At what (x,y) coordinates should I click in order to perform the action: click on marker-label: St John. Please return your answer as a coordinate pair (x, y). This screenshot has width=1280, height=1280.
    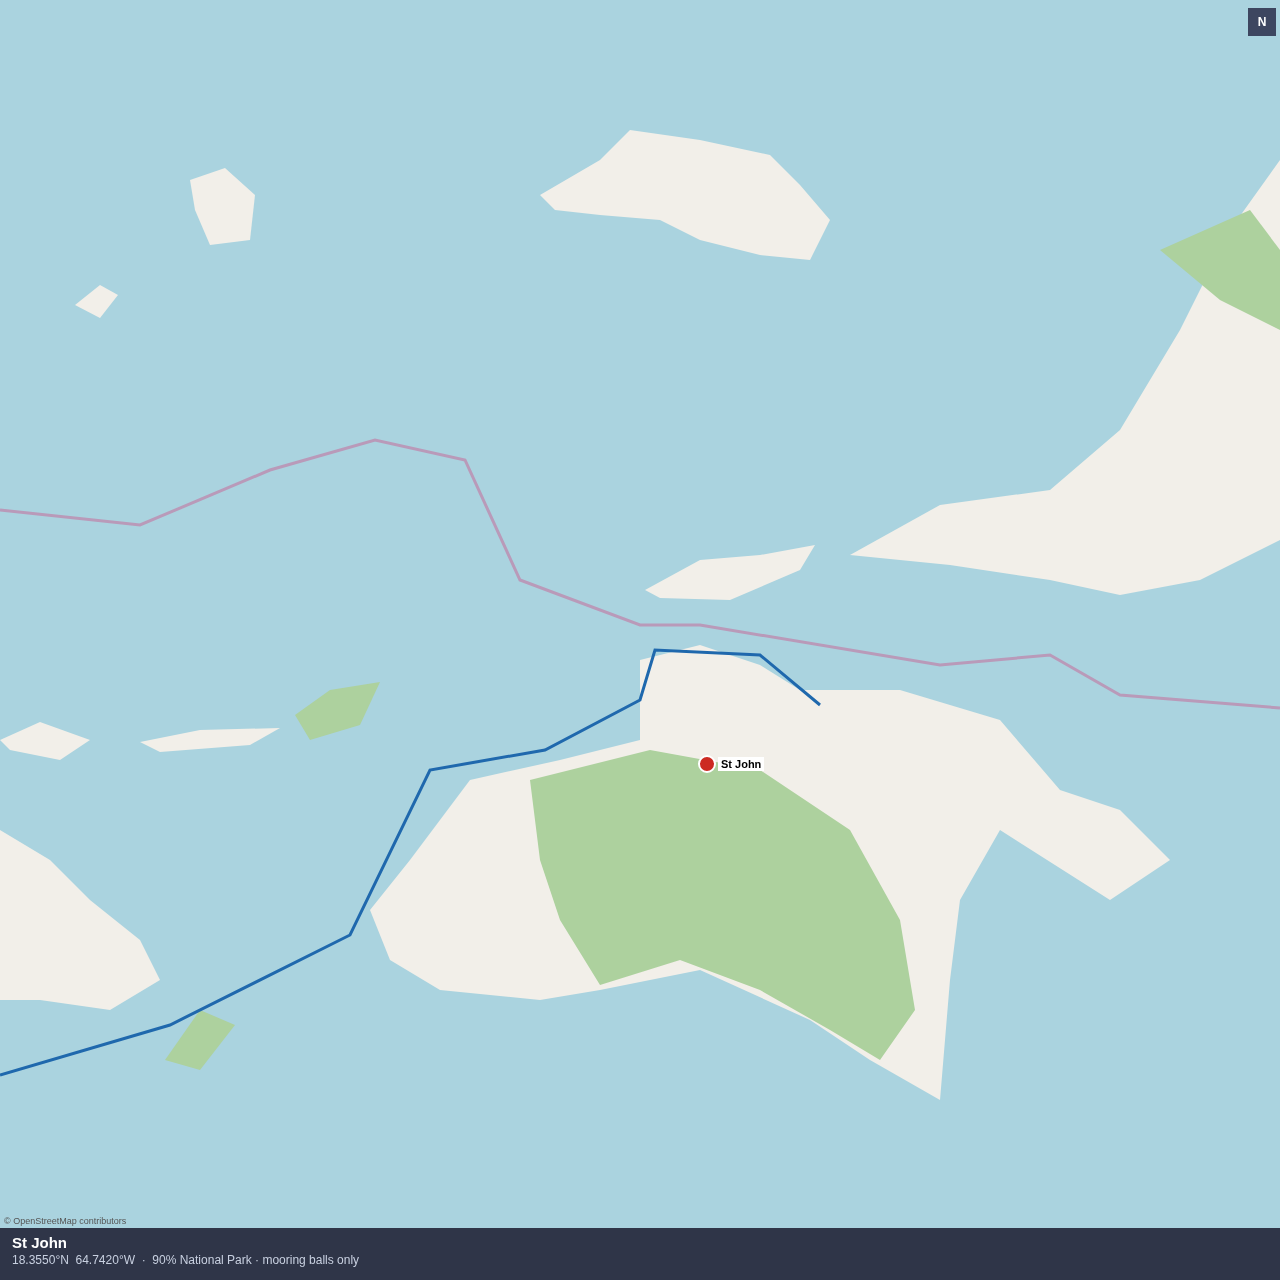
    Looking at the image, I should click on (741, 764).